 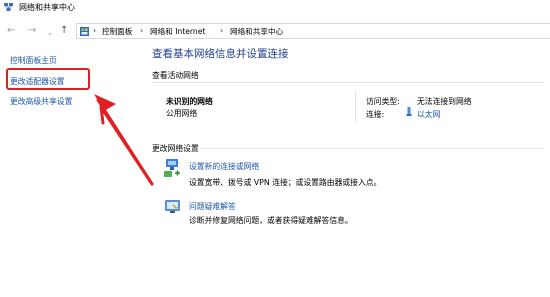 I want to click on active-network-section-title: 查看活动网络, so click(x=175, y=75).